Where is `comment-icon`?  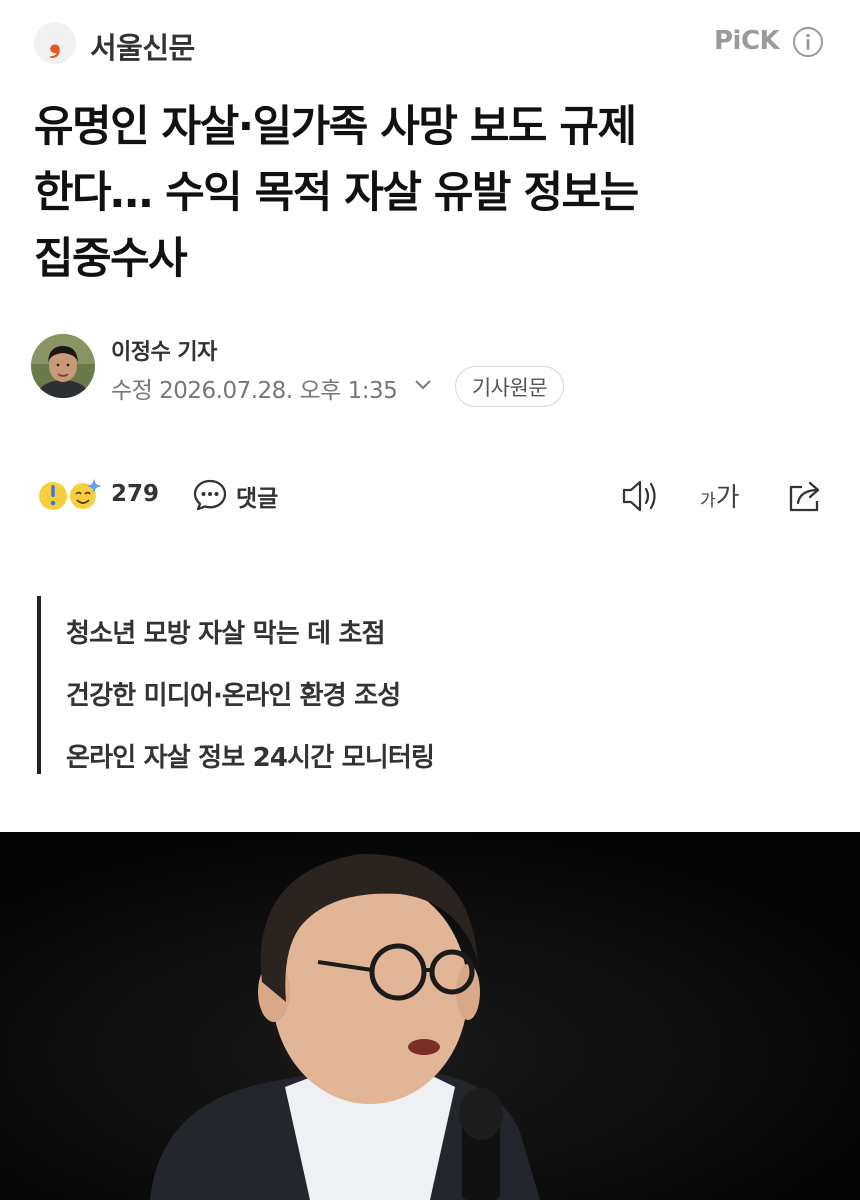
comment-icon is located at coordinates (210, 495).